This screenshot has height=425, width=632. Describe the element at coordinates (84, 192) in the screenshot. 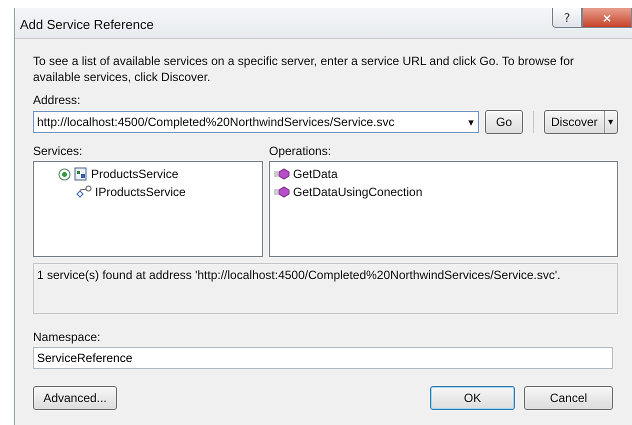

I see `interface-icon` at that location.